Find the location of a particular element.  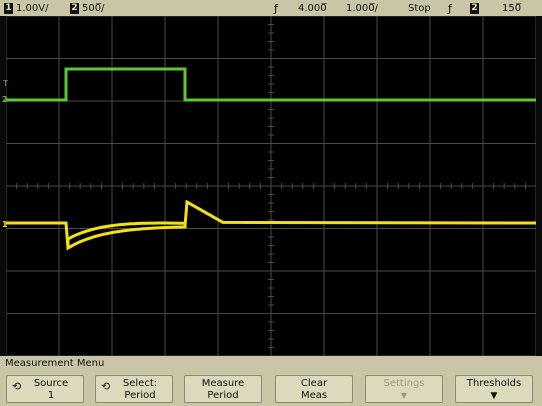

menu-title: Measurement Menu is located at coordinates (271, 364).